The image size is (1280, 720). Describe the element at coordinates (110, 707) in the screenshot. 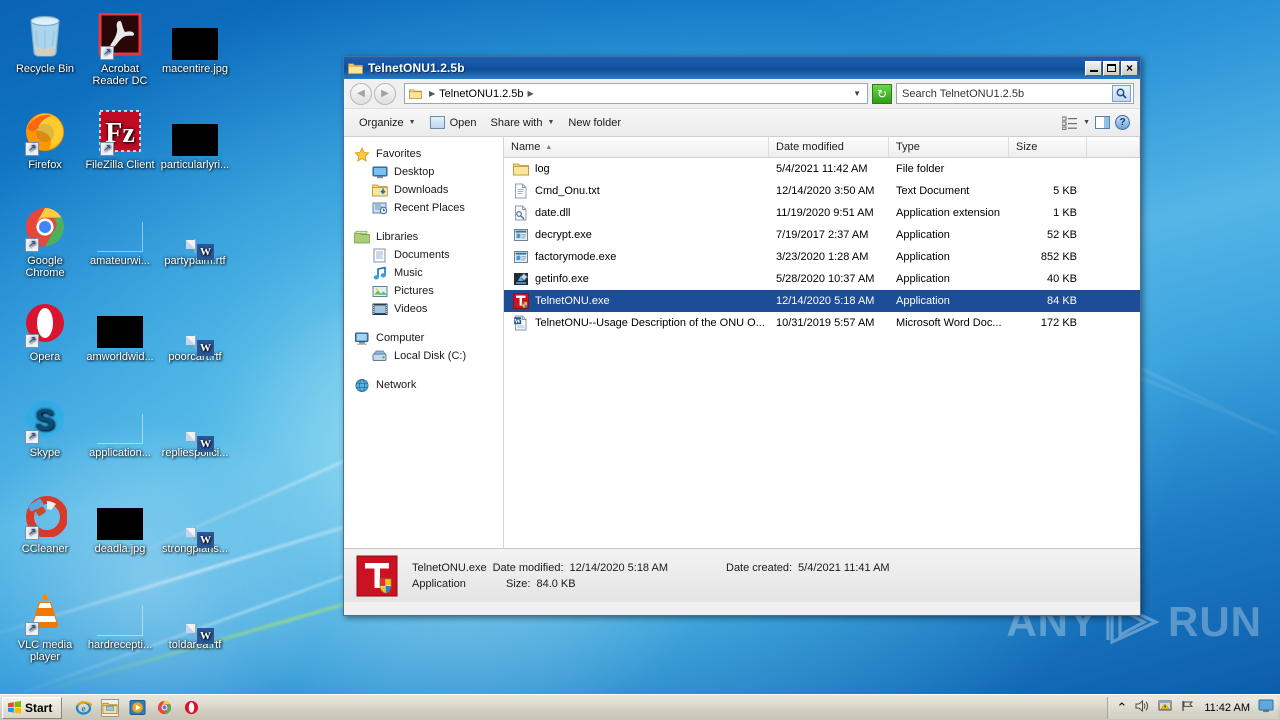

I see `taskbar-windows-explorer-icon` at that location.